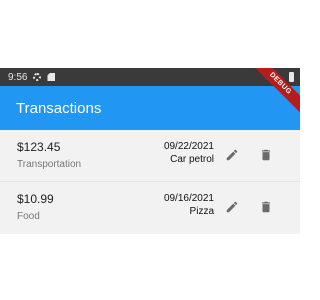 The height and width of the screenshot is (300, 320). Describe the element at coordinates (189, 153) in the screenshot. I see `transaction-meta: 09/22/2021 Car petrol` at that location.